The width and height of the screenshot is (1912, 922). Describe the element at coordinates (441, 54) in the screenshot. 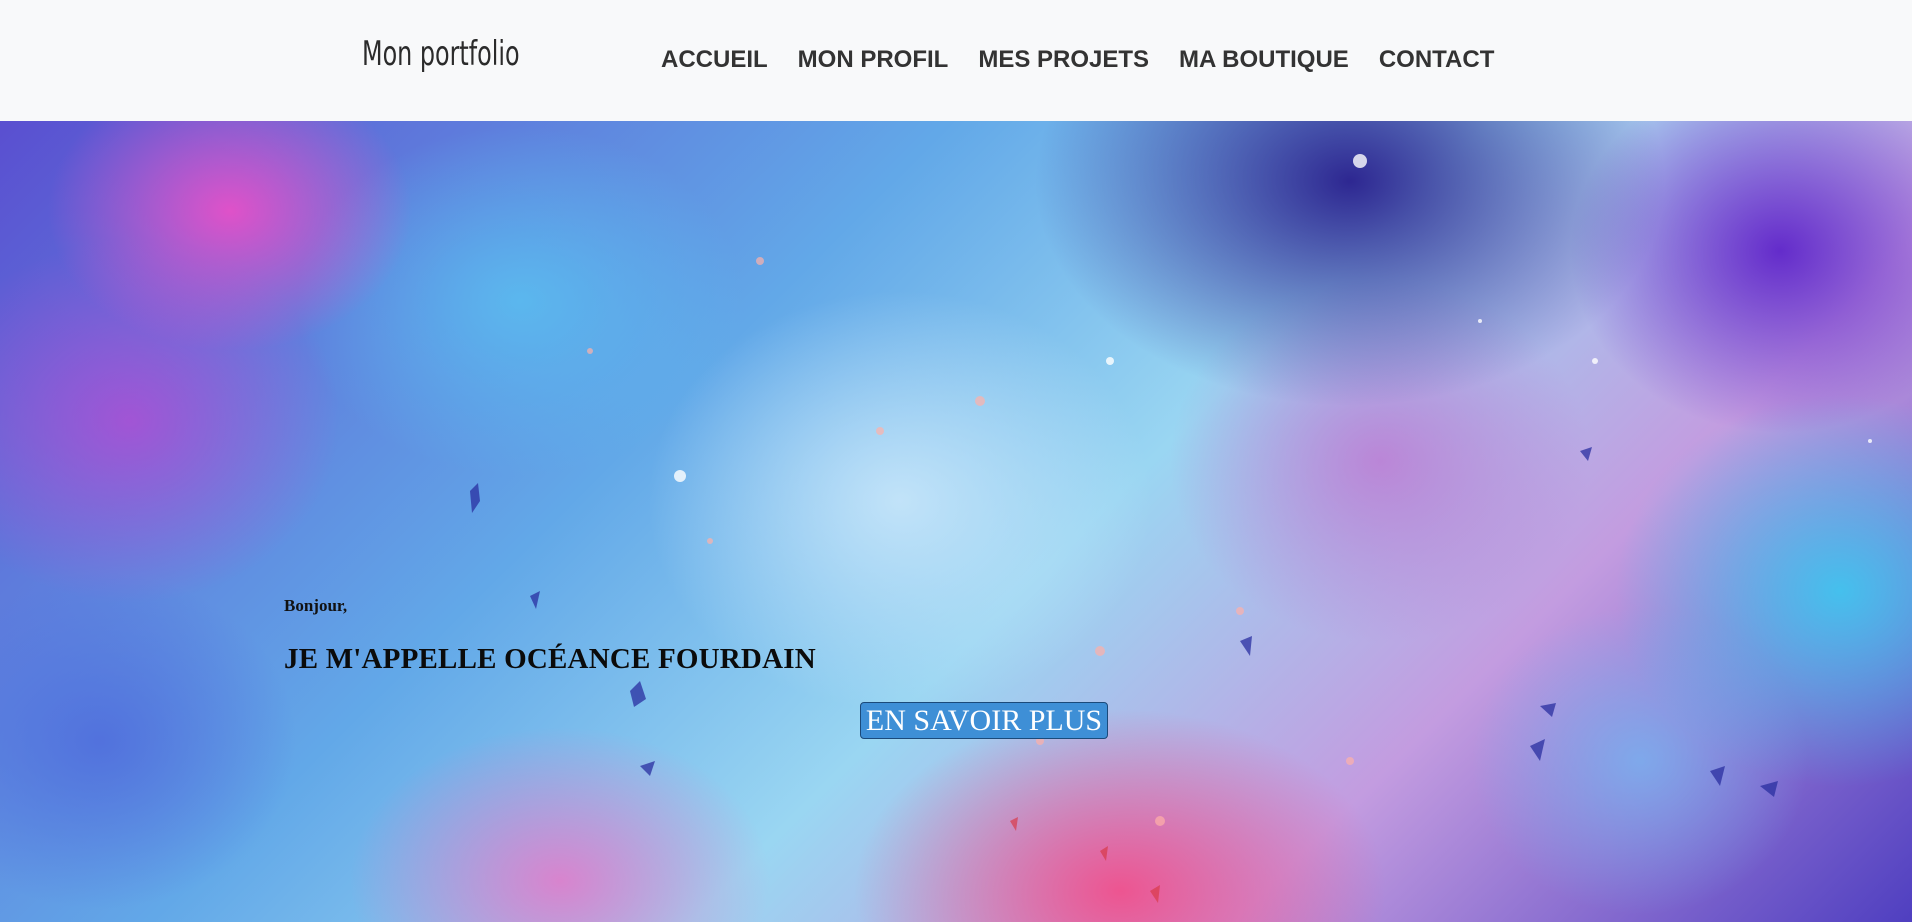

I see `site-logo: Mon portfolio` at that location.